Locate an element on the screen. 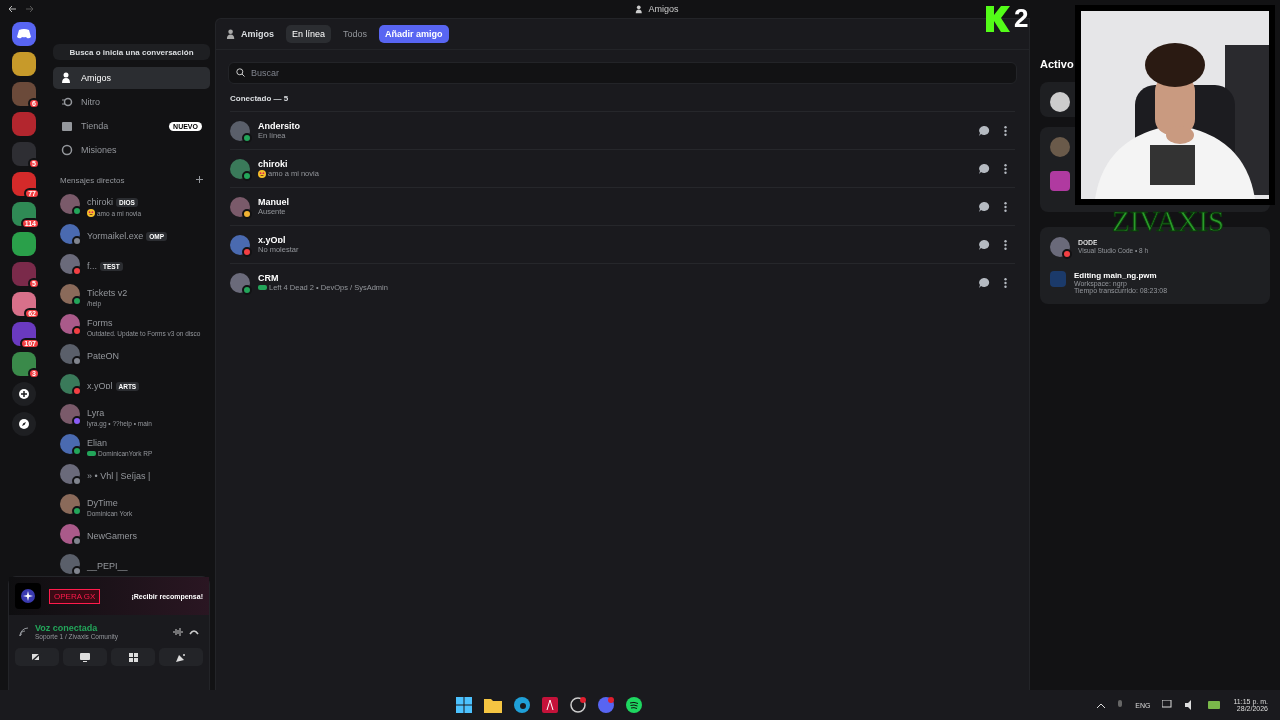 The image size is (1280, 720). dm-name: Yormaikel.exe is located at coordinates (115, 236).